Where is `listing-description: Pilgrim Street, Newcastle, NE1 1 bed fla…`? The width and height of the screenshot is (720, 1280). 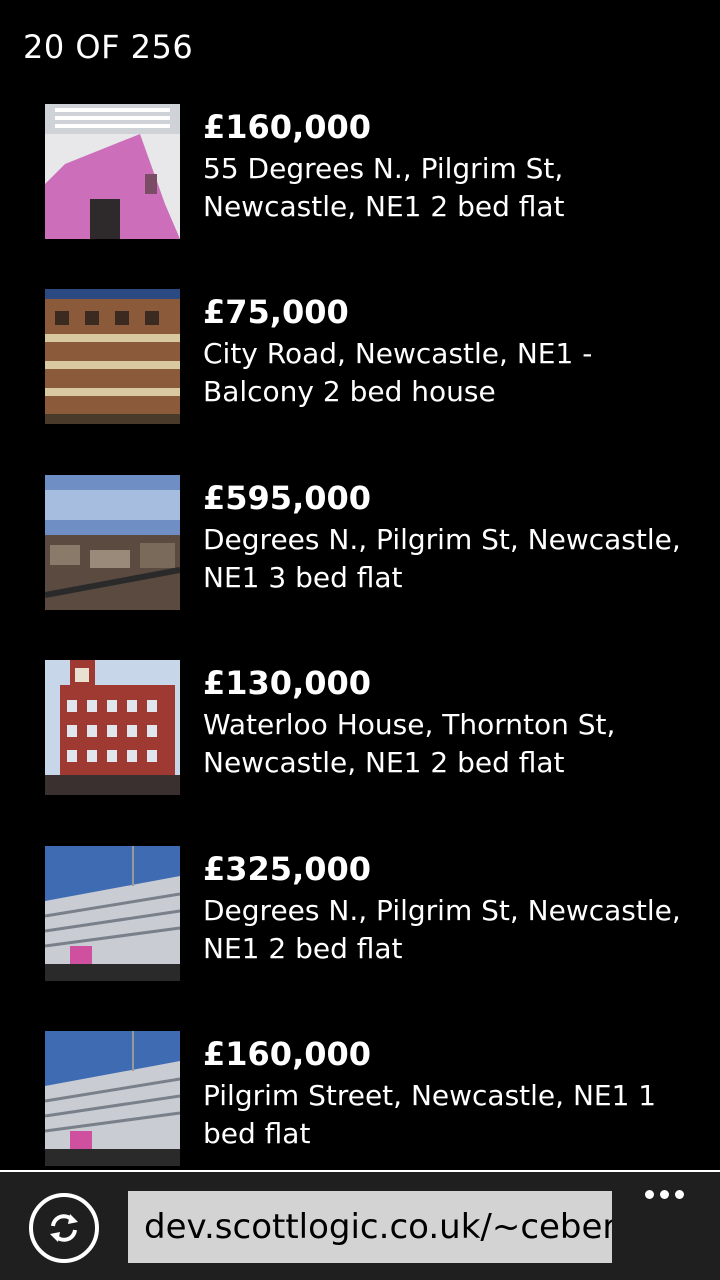 listing-description: Pilgrim Street, Newcastle, NE1 1 bed fla… is located at coordinates (430, 1114).